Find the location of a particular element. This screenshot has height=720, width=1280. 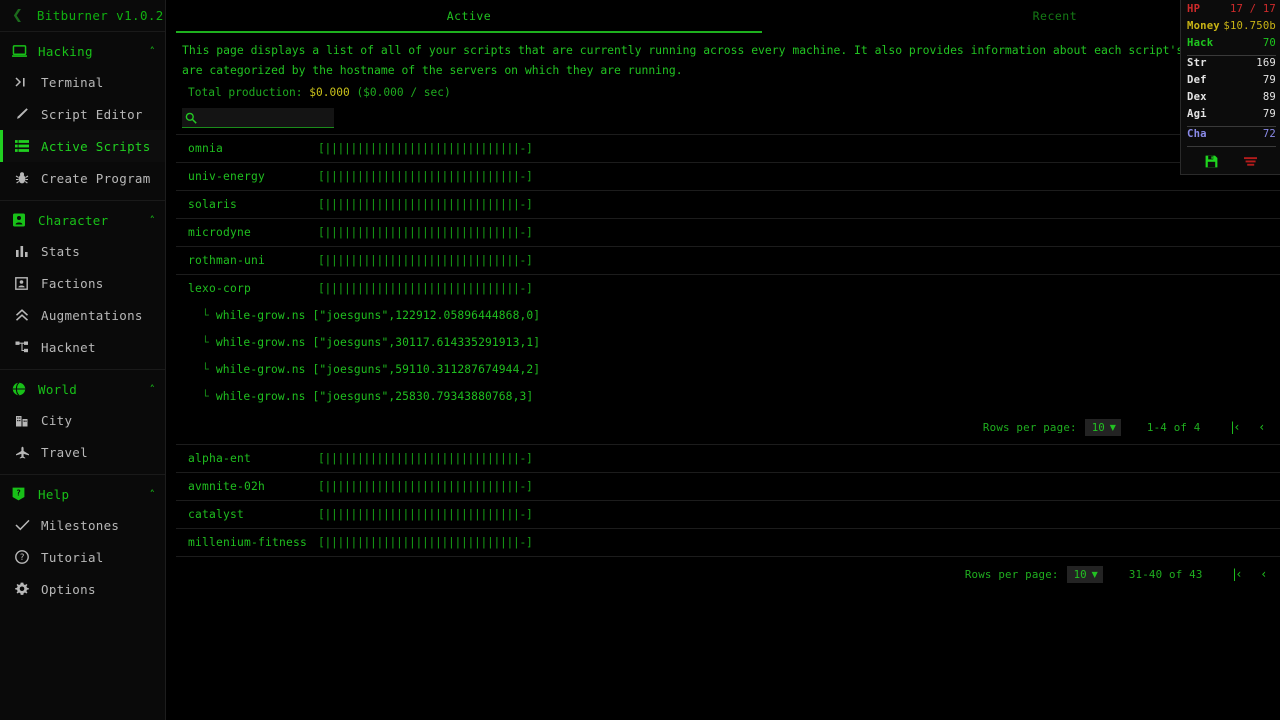

person-badge-icon is located at coordinates (23, 220).